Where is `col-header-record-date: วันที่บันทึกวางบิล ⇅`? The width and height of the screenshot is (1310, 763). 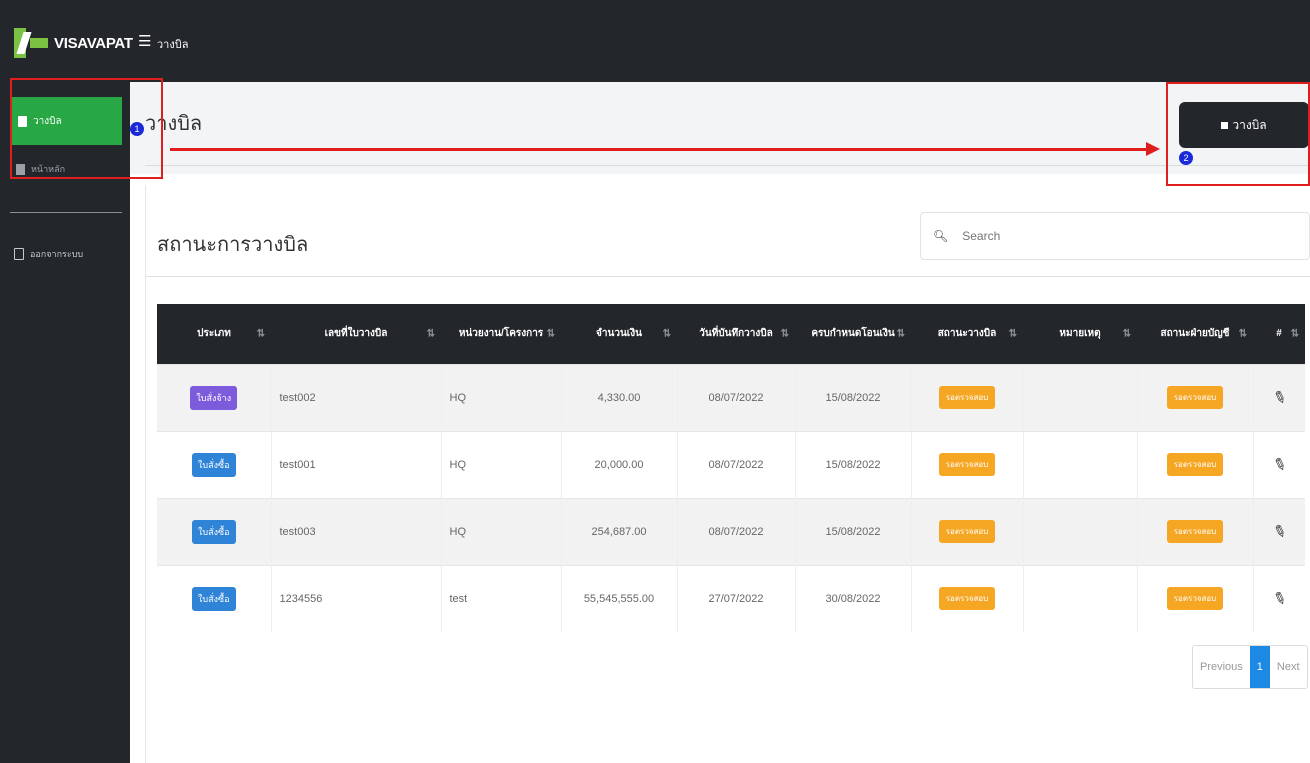 col-header-record-date: วันที่บันทึกวางบิล ⇅ is located at coordinates (736, 334).